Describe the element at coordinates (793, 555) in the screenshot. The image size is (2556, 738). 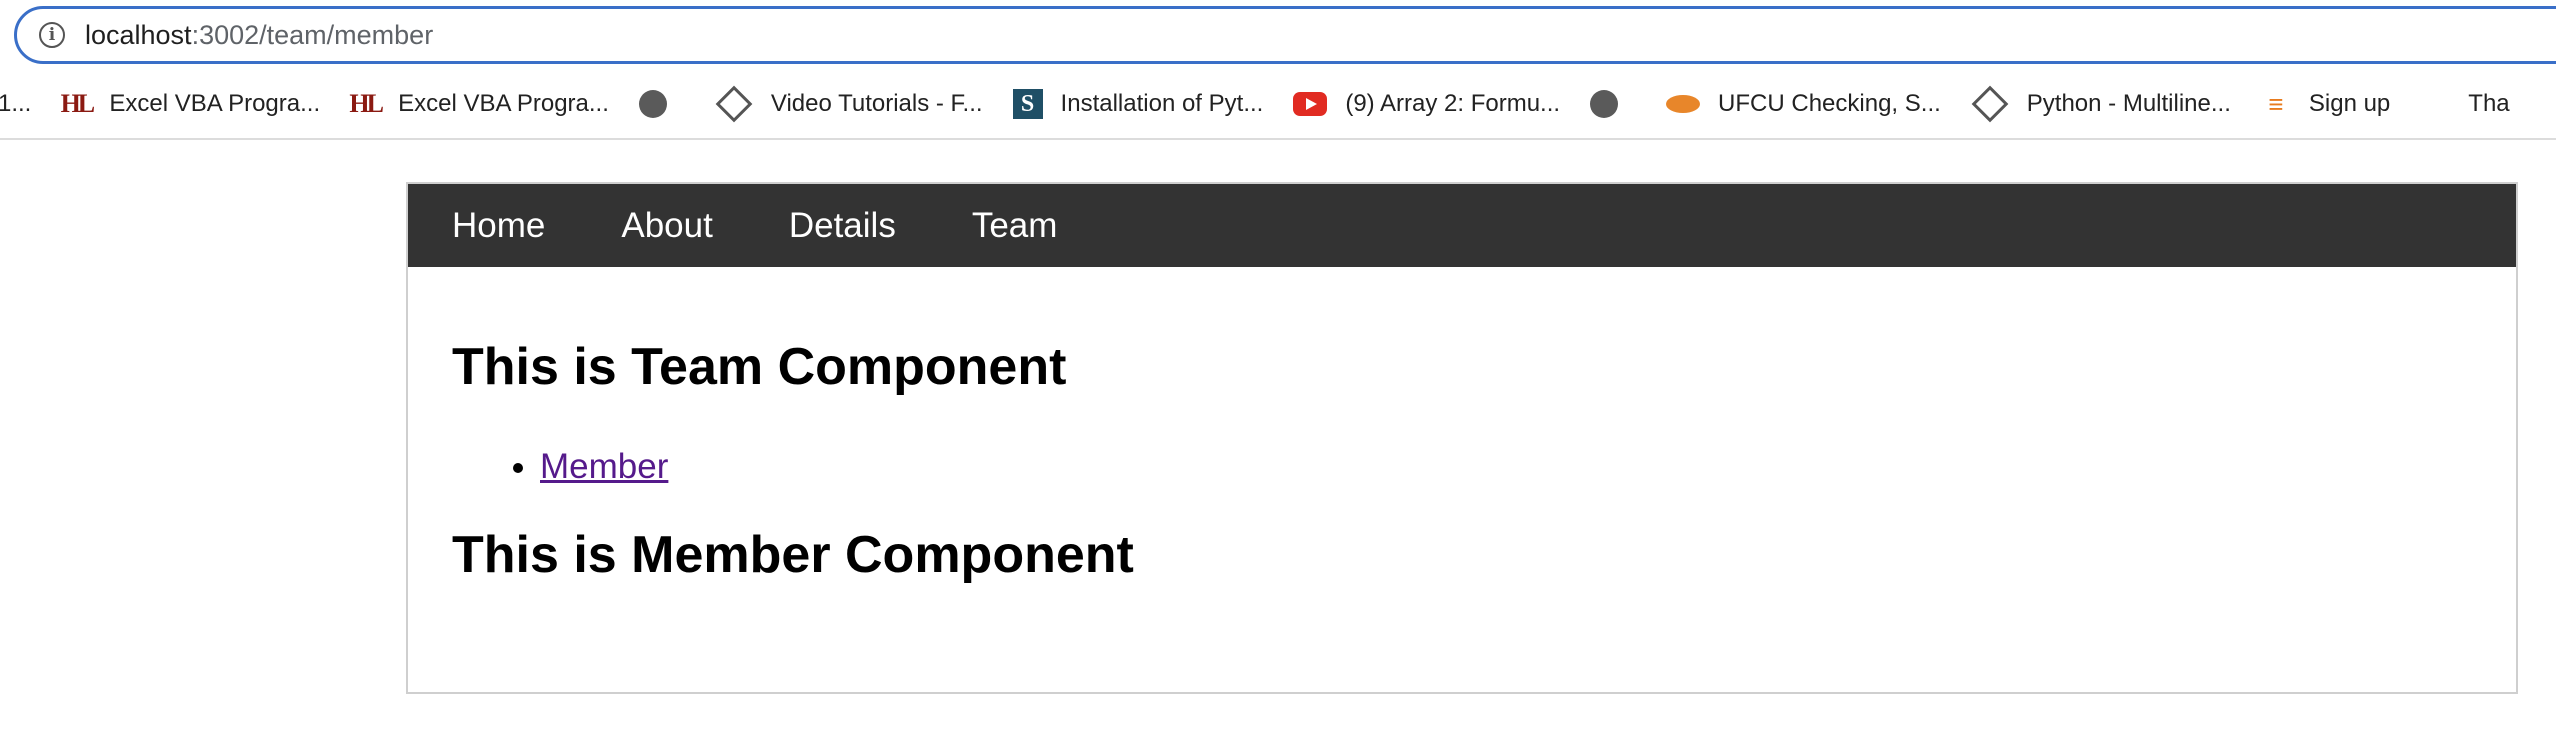
I see `member-heading: This is Member Component` at that location.